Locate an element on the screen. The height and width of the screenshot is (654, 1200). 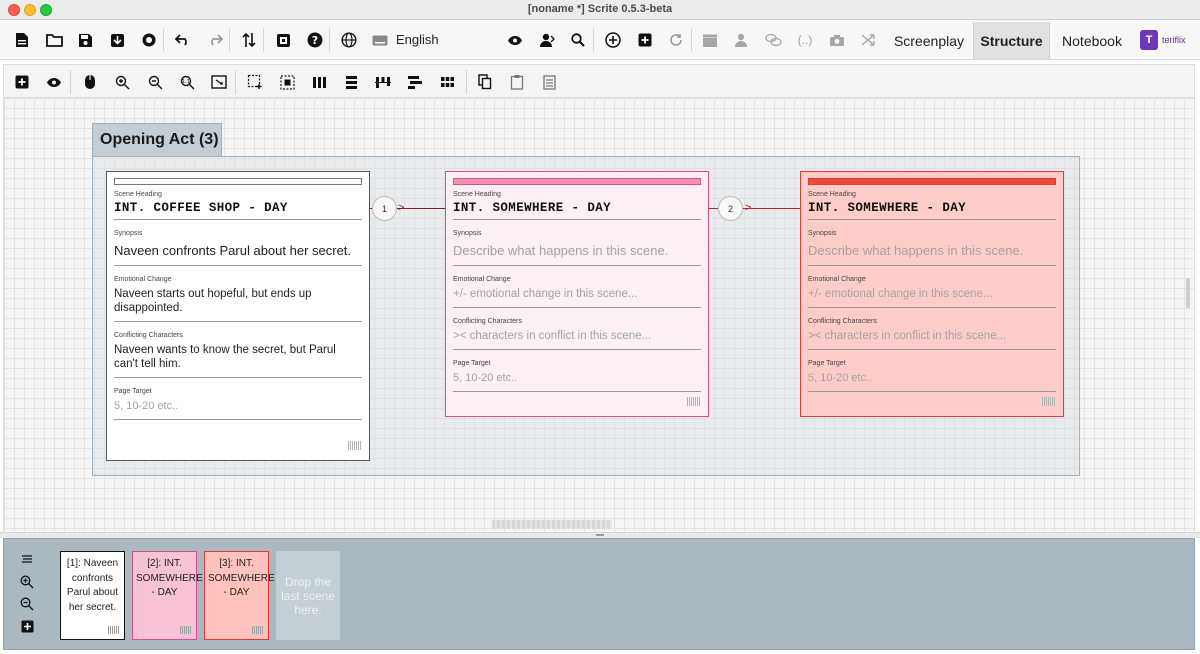
grid-icon is located at coordinates (447, 82).